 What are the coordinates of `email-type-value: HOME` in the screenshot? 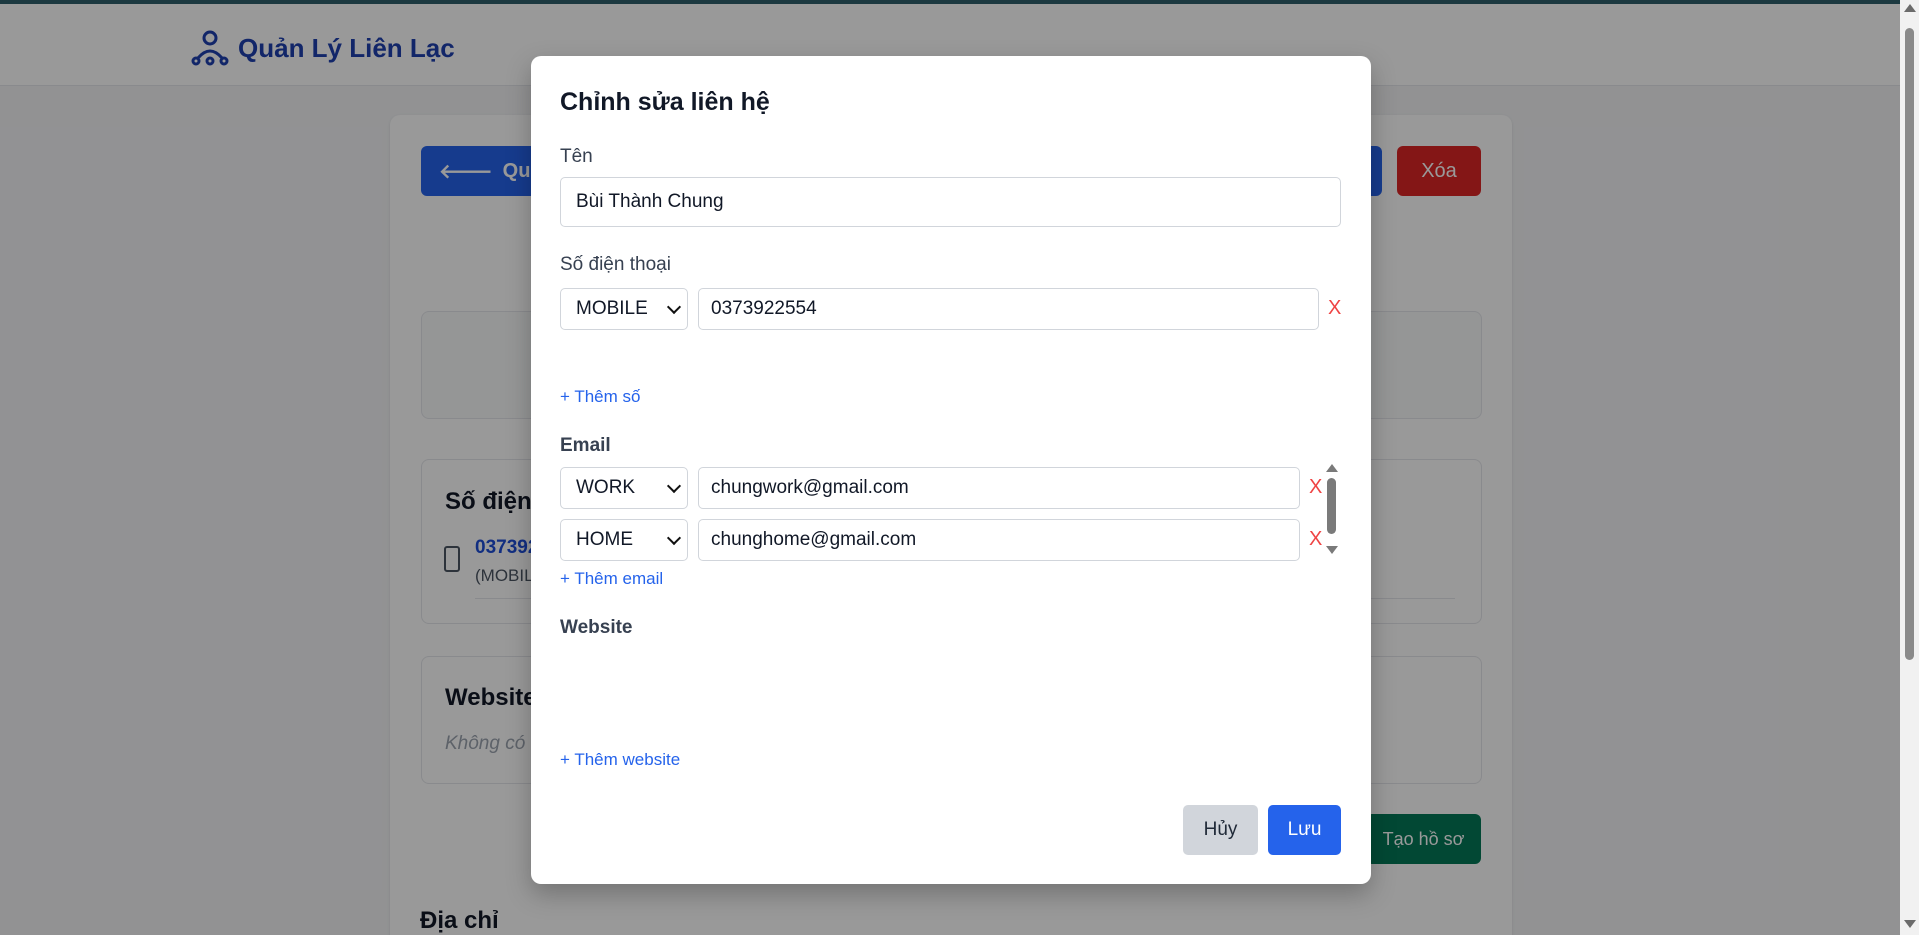 It's located at (604, 539).